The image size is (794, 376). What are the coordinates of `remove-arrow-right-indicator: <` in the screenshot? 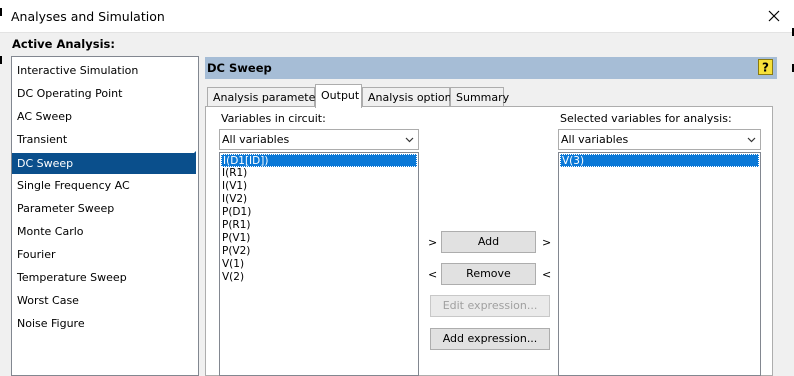 It's located at (547, 274).